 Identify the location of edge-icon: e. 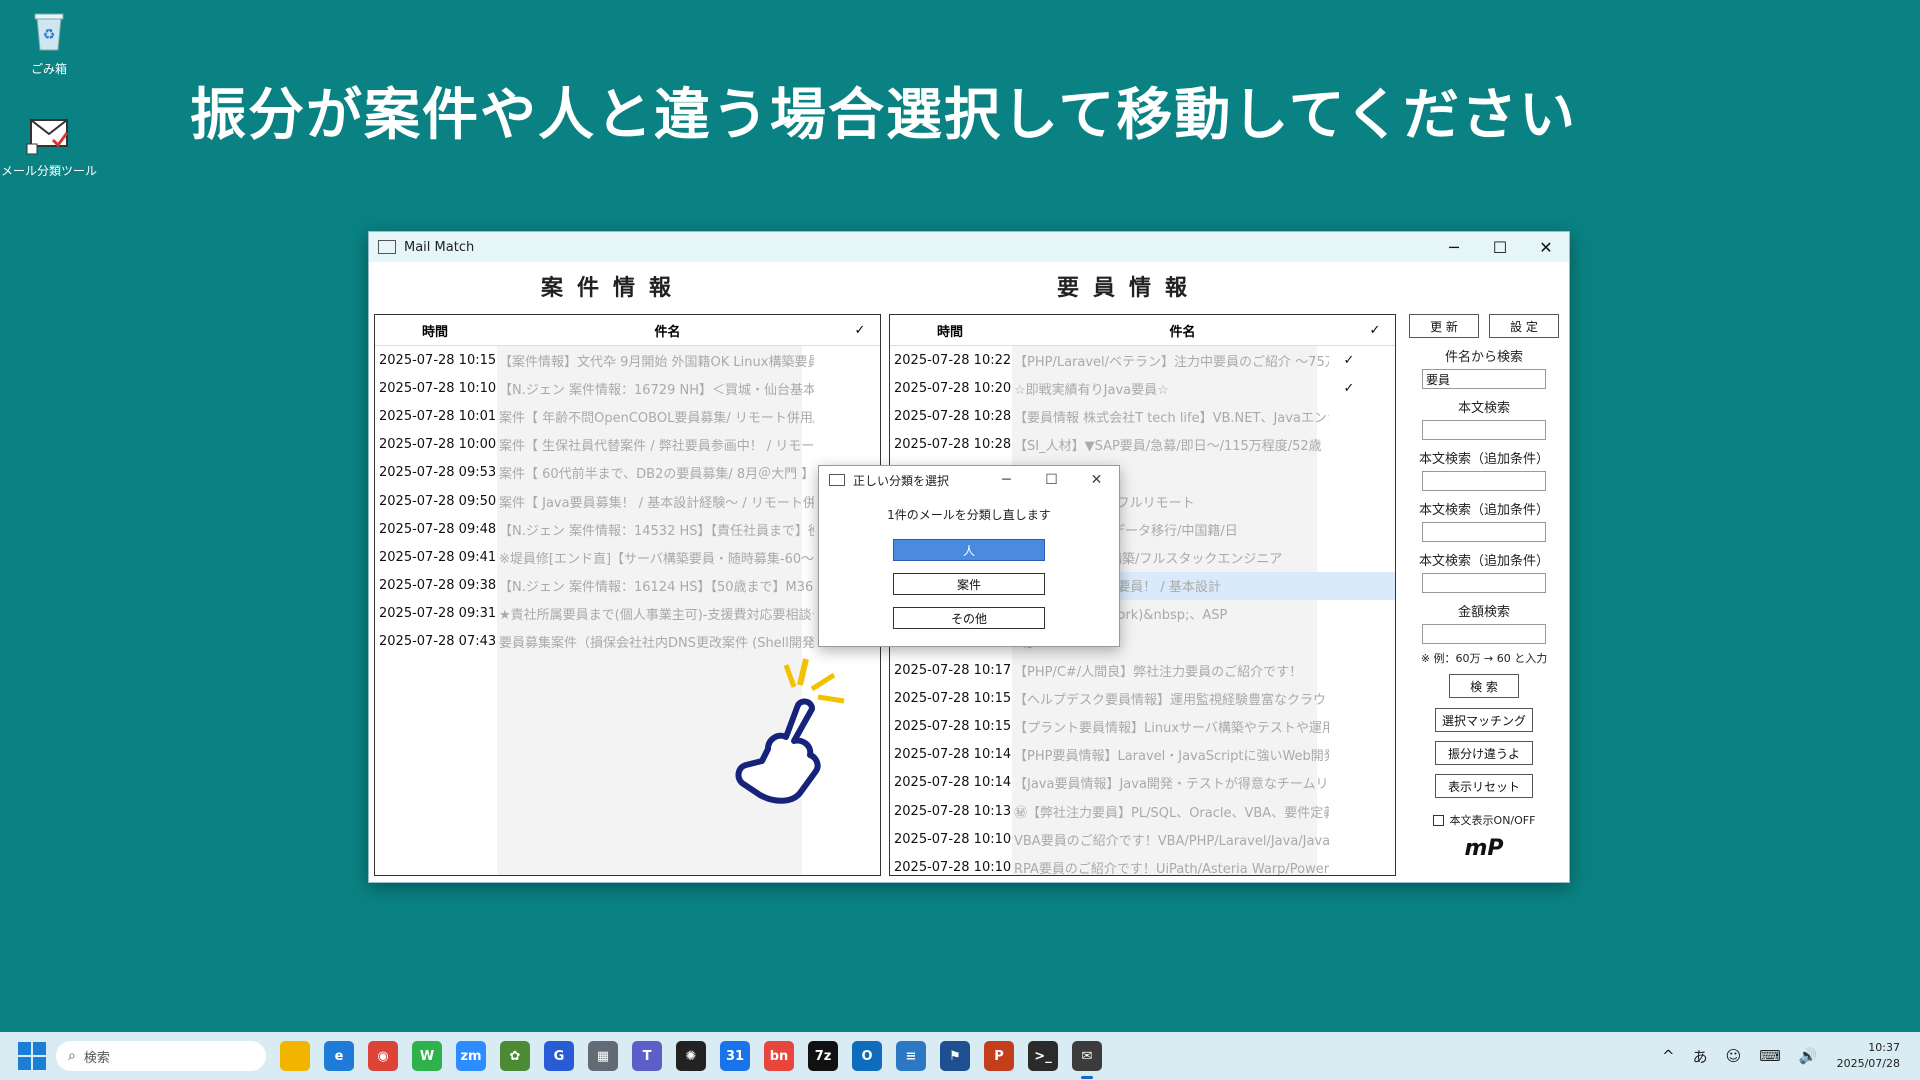
(339, 1056).